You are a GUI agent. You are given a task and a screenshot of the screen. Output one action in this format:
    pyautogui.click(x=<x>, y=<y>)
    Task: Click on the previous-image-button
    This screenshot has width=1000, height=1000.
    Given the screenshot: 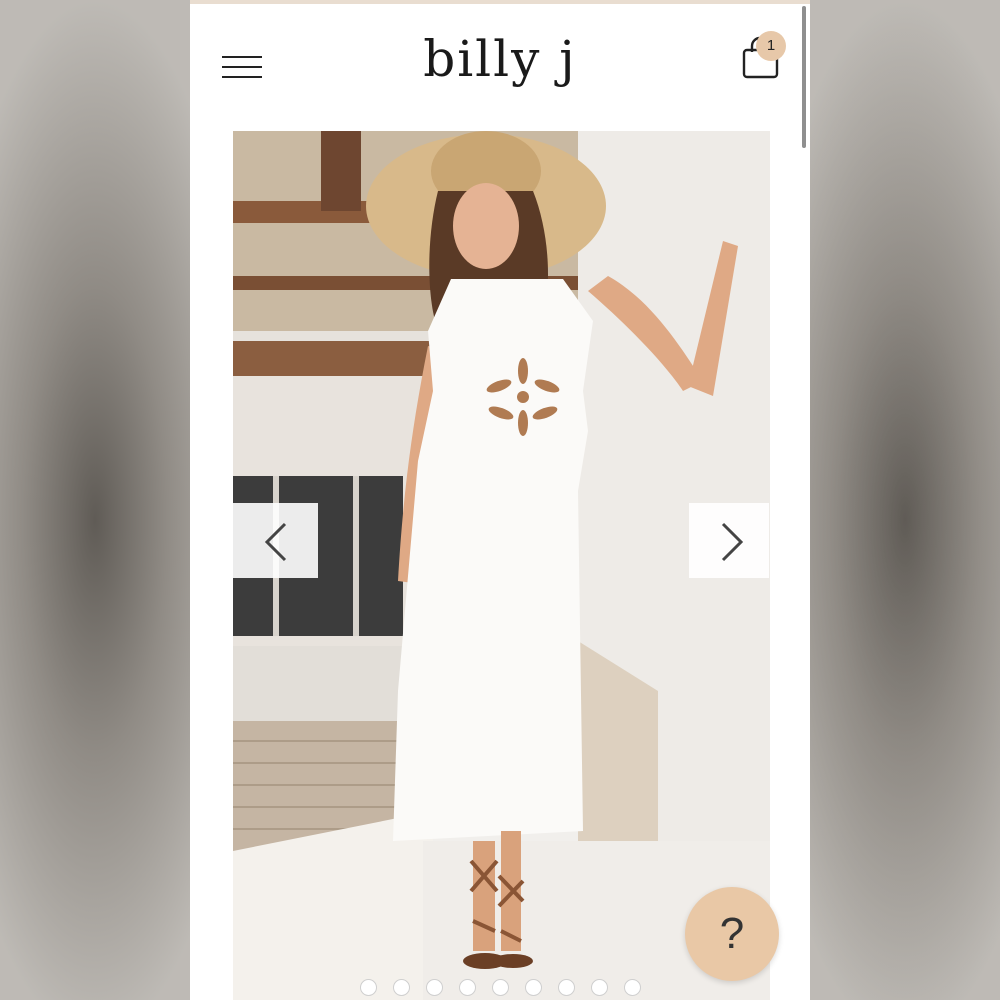 What is the action you would take?
    pyautogui.click(x=275, y=540)
    